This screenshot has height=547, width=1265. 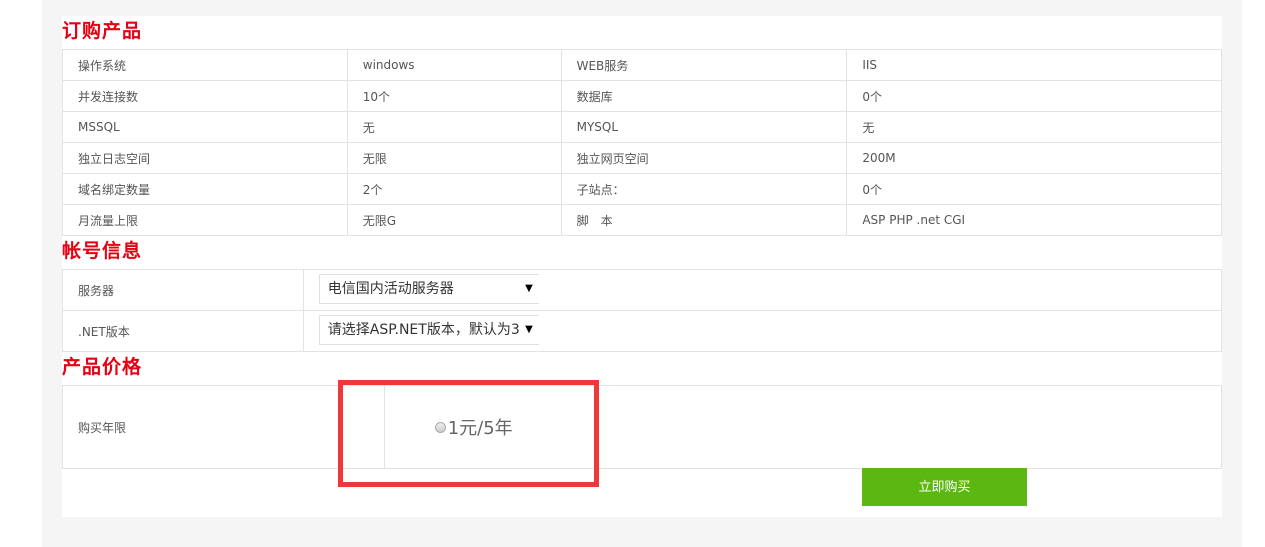 I want to click on table-row: .NET版本 请选择ASP.NET版本，默认为3. ▼, so click(x=642, y=331).